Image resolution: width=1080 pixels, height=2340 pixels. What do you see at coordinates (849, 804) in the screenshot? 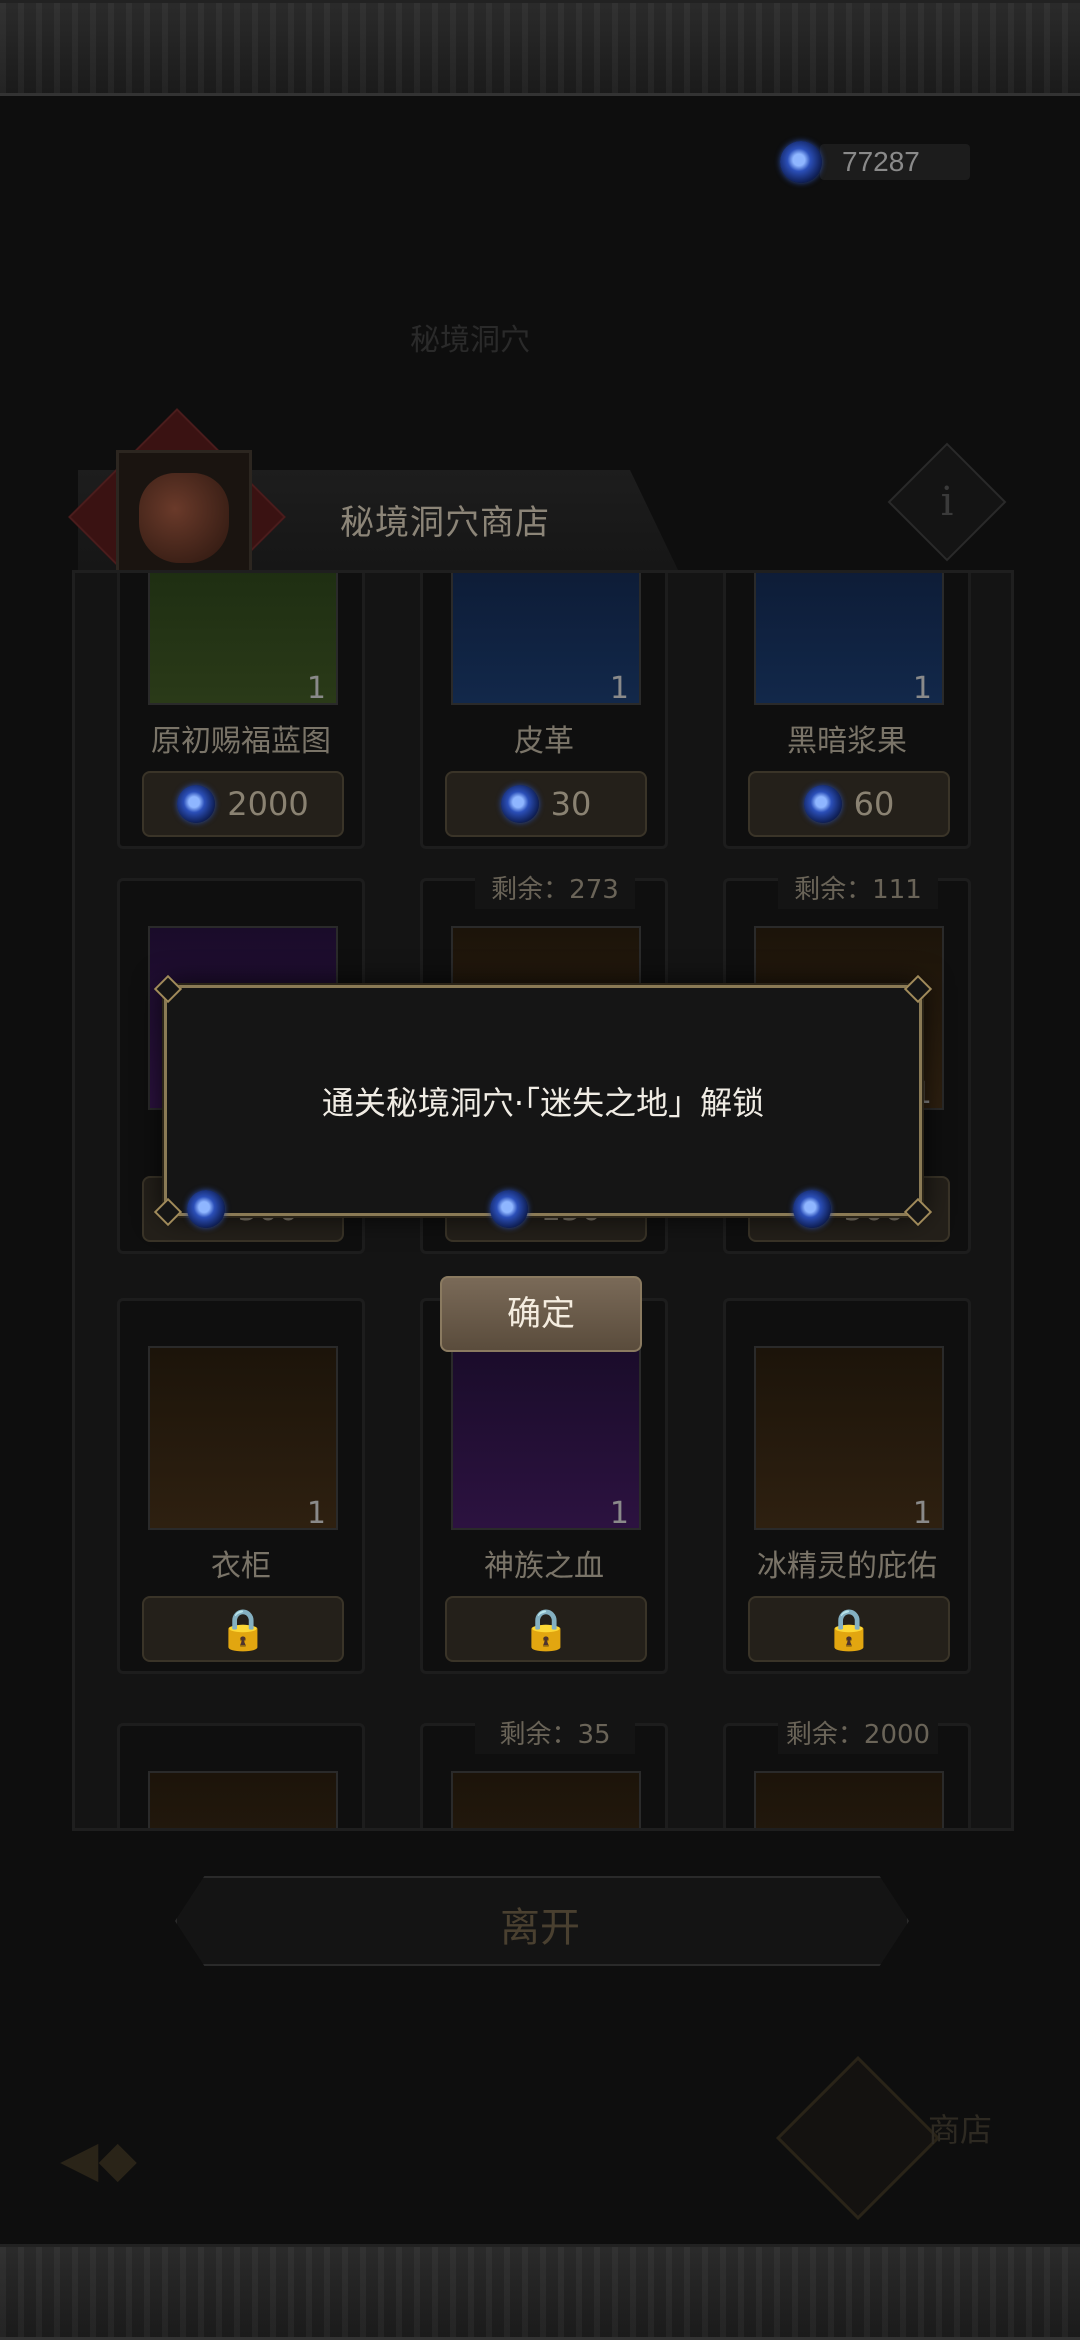
I see `buy-button: 60` at bounding box center [849, 804].